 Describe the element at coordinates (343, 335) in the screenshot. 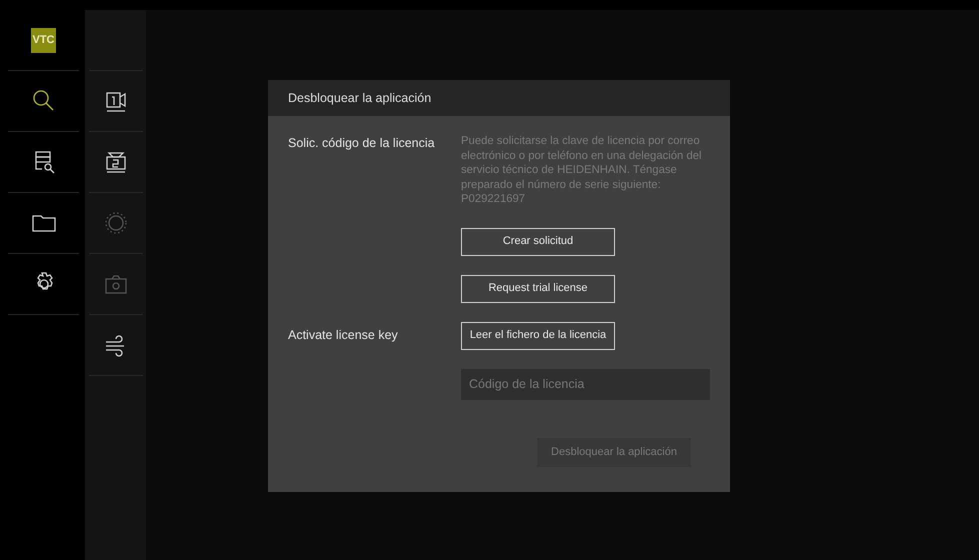

I see `field-label: Activate license key` at that location.